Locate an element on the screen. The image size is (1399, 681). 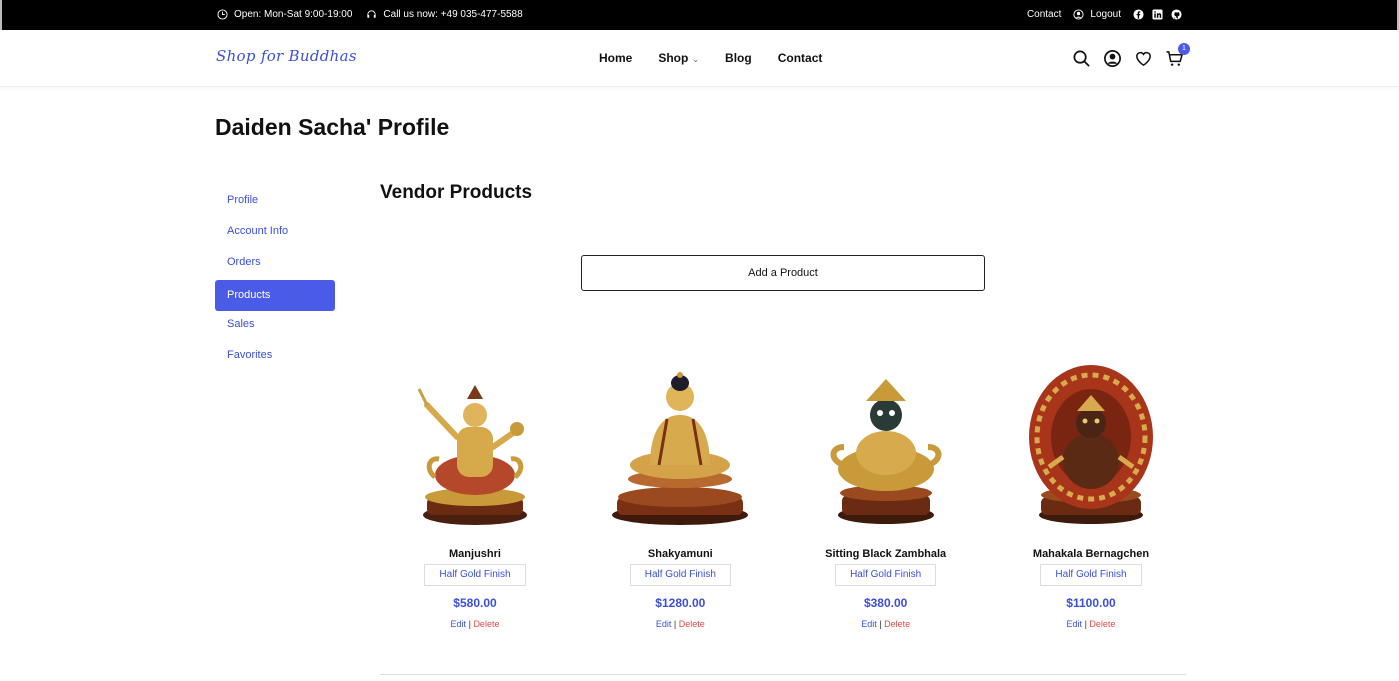
nav-shop-link: Shop ⌄ is located at coordinates (678, 58).